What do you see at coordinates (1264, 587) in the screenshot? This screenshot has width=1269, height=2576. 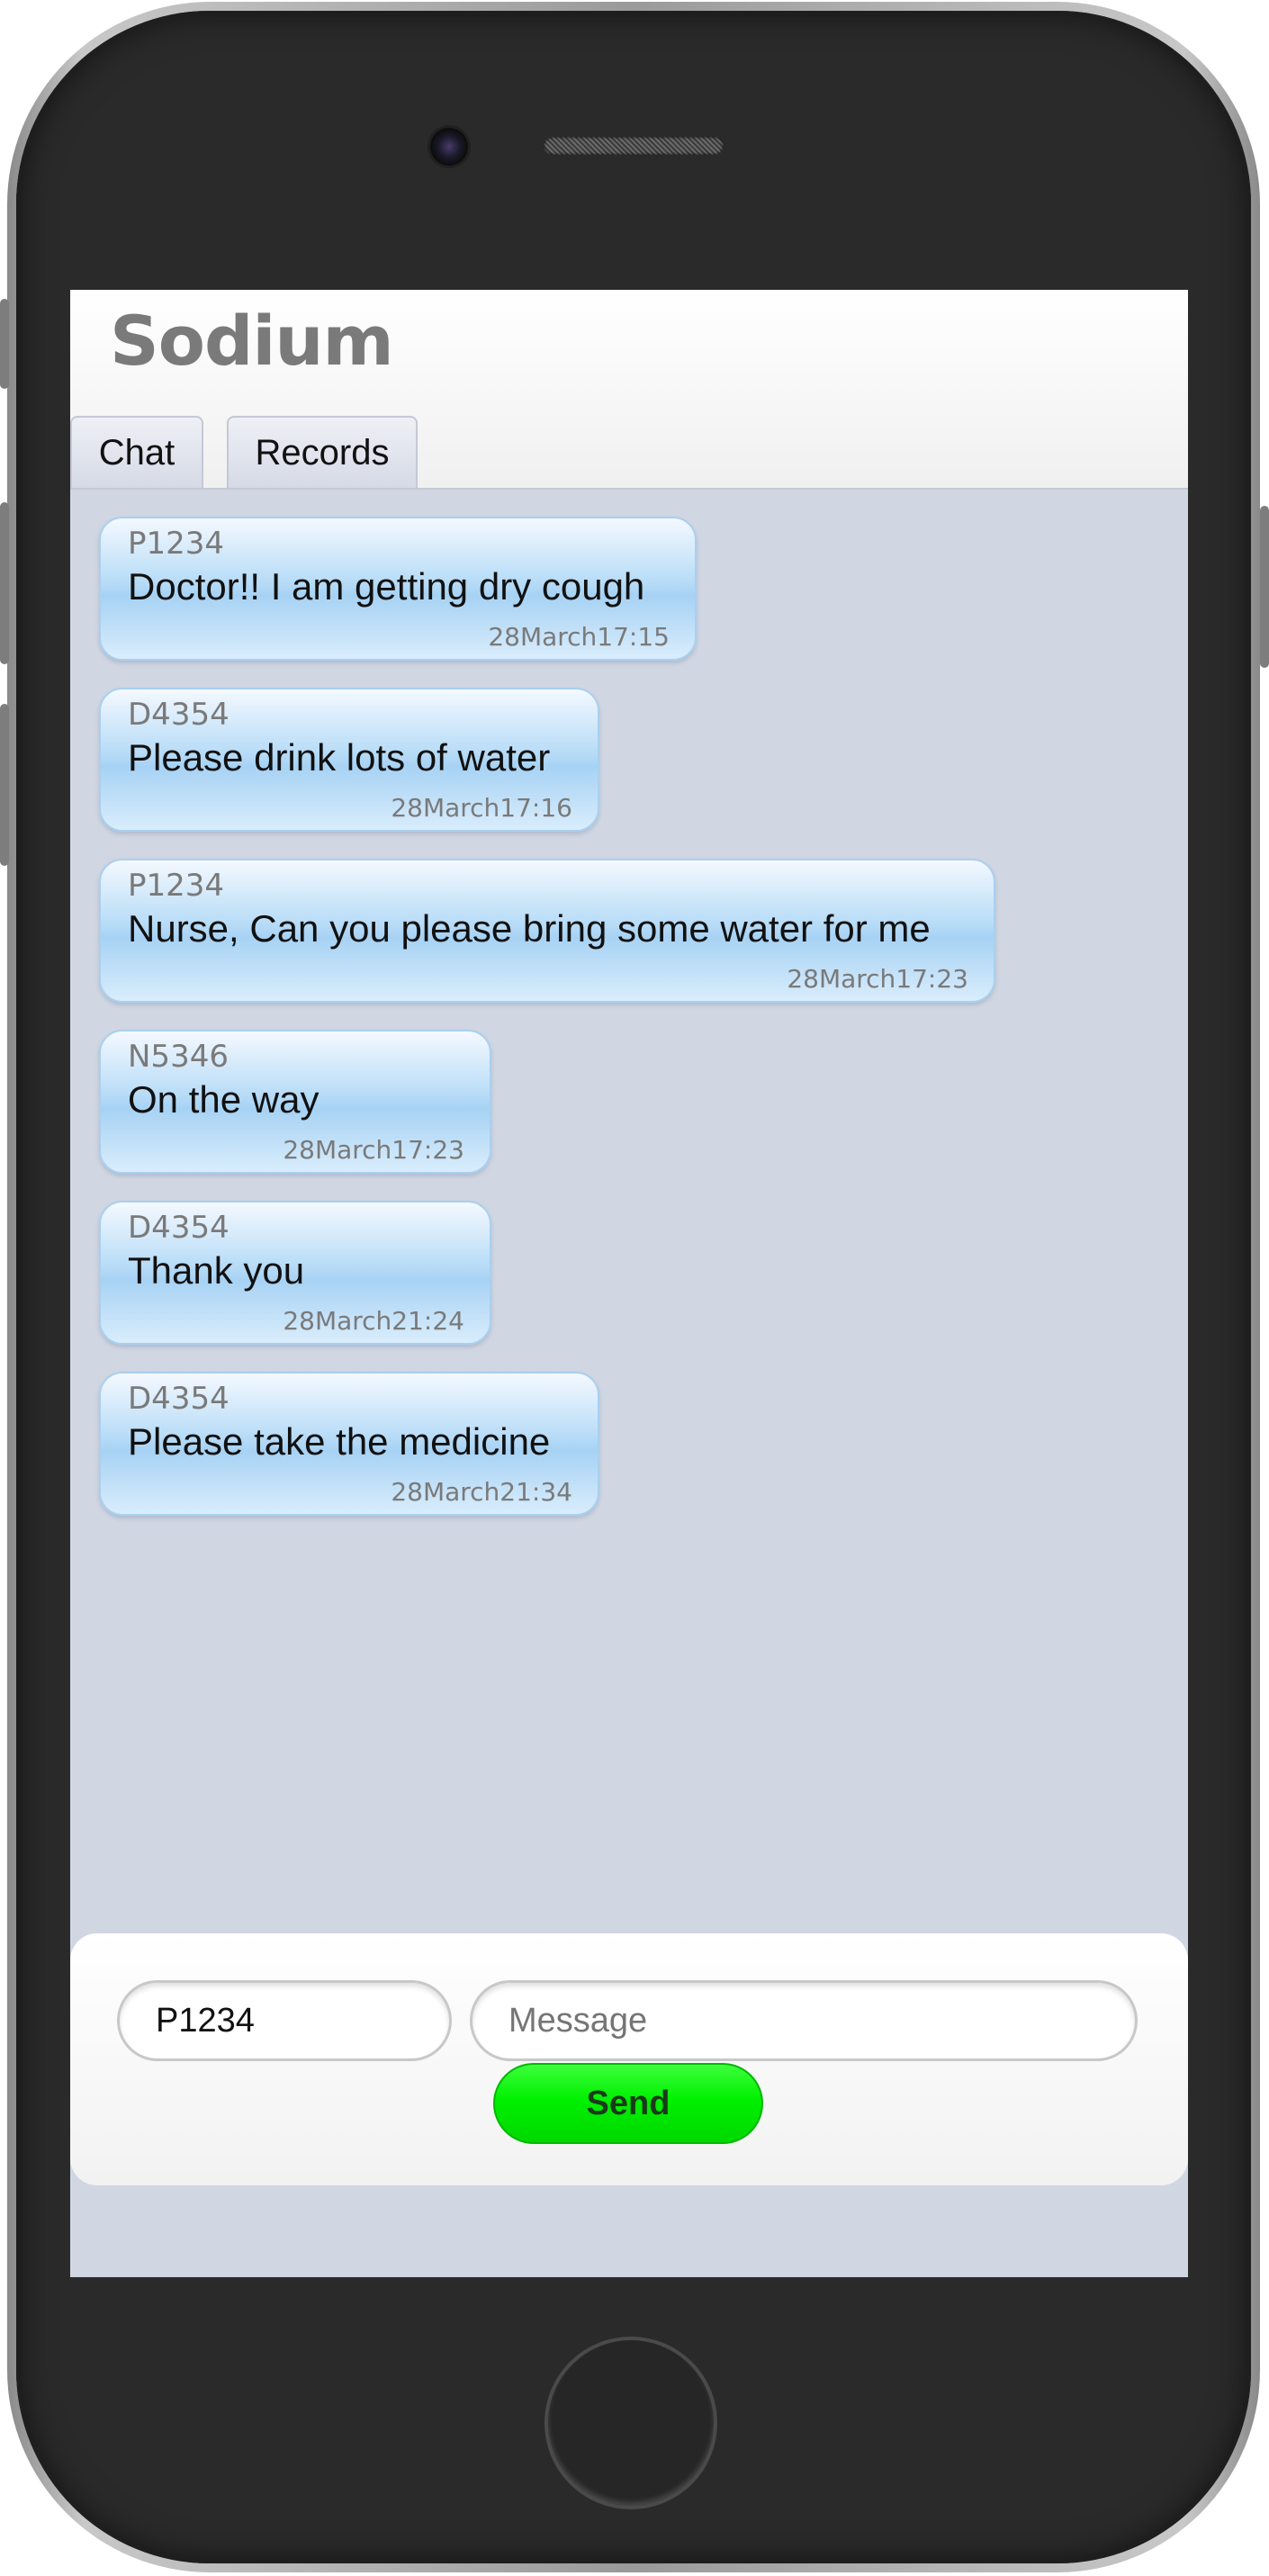 I see `power-button` at bounding box center [1264, 587].